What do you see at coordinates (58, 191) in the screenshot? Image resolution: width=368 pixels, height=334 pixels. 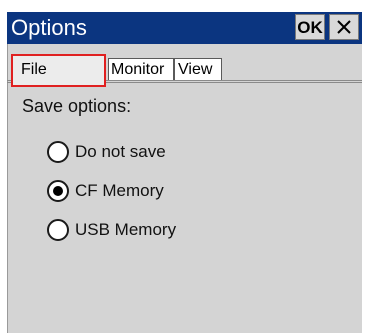 I see `radio-button-cf-memory` at bounding box center [58, 191].